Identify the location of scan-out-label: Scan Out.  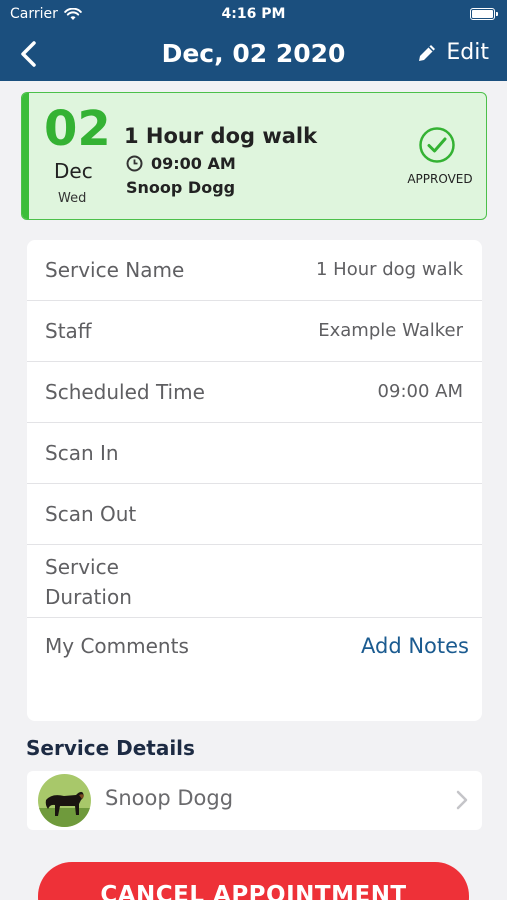
(91, 514).